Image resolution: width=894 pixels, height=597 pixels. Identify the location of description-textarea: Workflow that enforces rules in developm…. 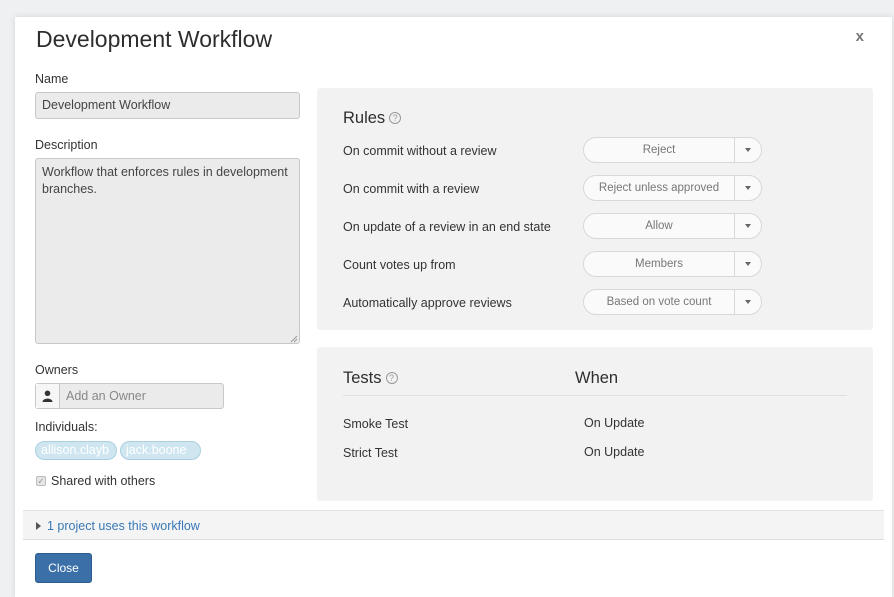
(167, 251).